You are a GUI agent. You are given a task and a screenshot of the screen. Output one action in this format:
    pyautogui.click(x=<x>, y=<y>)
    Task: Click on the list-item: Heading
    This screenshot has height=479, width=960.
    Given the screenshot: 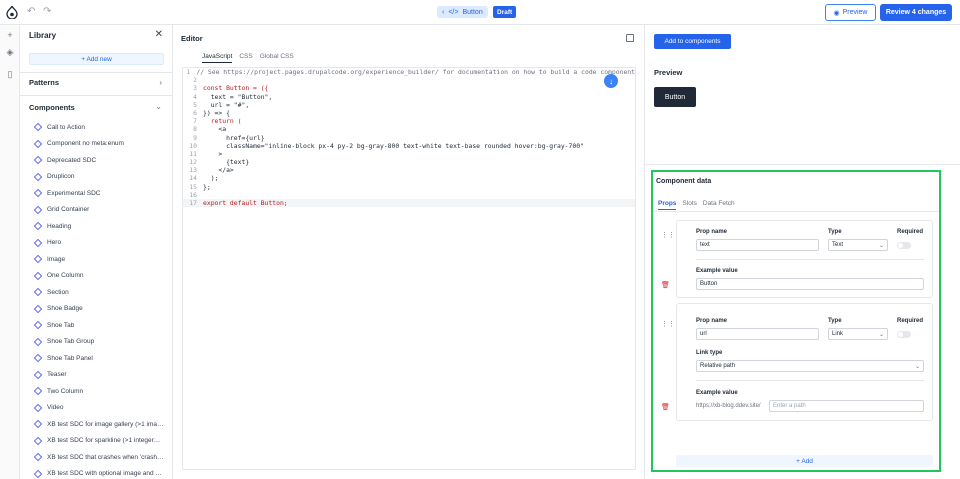 What is the action you would take?
    pyautogui.click(x=101, y=226)
    